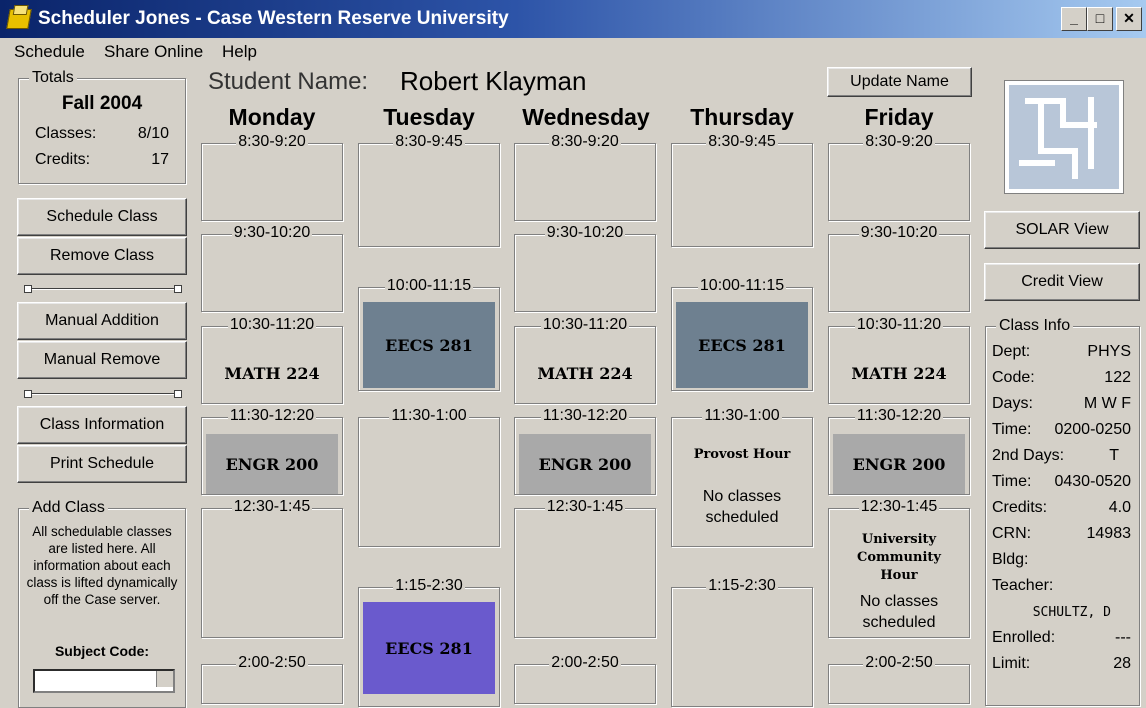  I want to click on remove-class-button: Remove Class, so click(102, 256).